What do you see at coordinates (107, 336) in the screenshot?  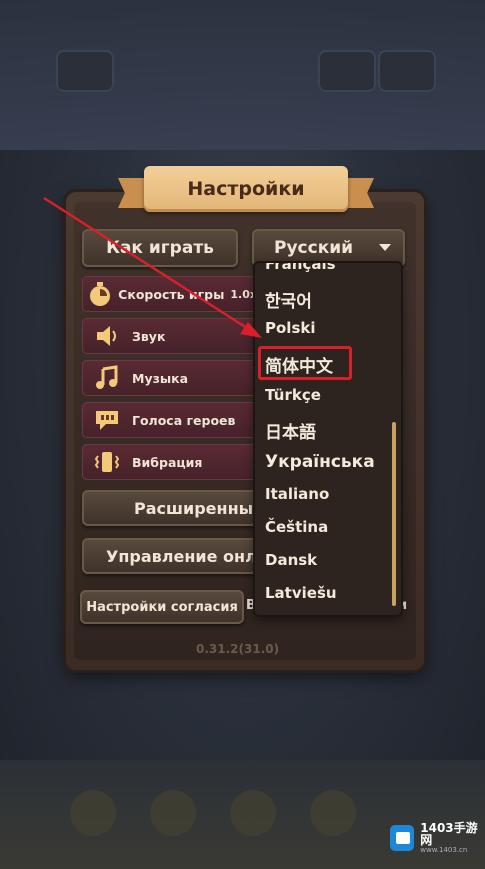 I see `speaker-icon` at bounding box center [107, 336].